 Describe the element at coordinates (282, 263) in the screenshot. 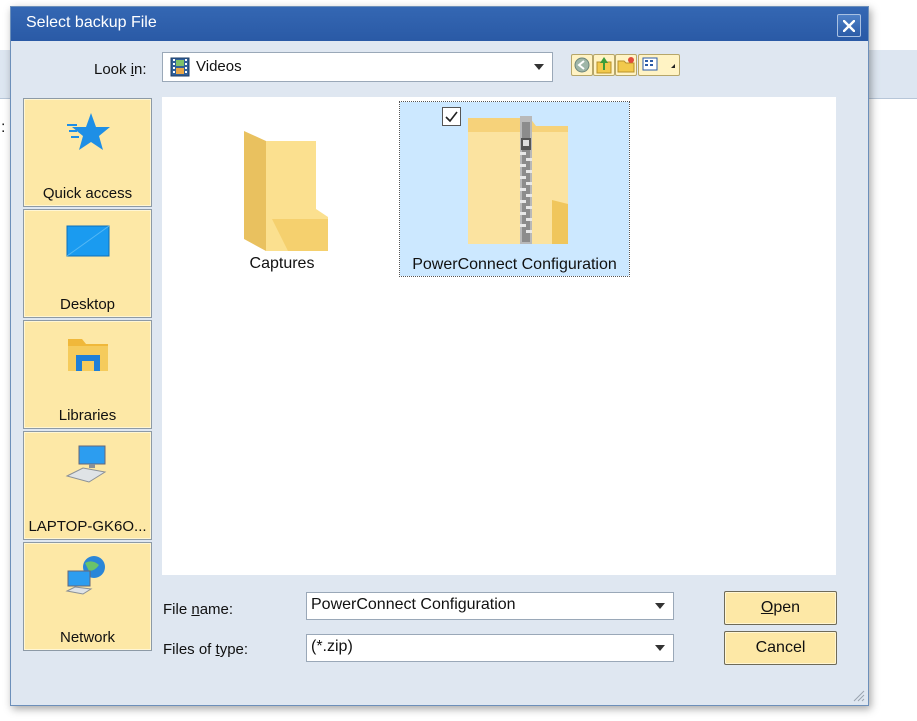

I see `file-label: Captures` at that location.